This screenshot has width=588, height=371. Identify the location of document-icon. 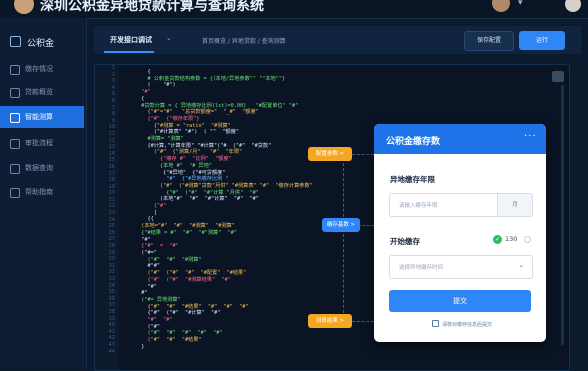
(15, 70).